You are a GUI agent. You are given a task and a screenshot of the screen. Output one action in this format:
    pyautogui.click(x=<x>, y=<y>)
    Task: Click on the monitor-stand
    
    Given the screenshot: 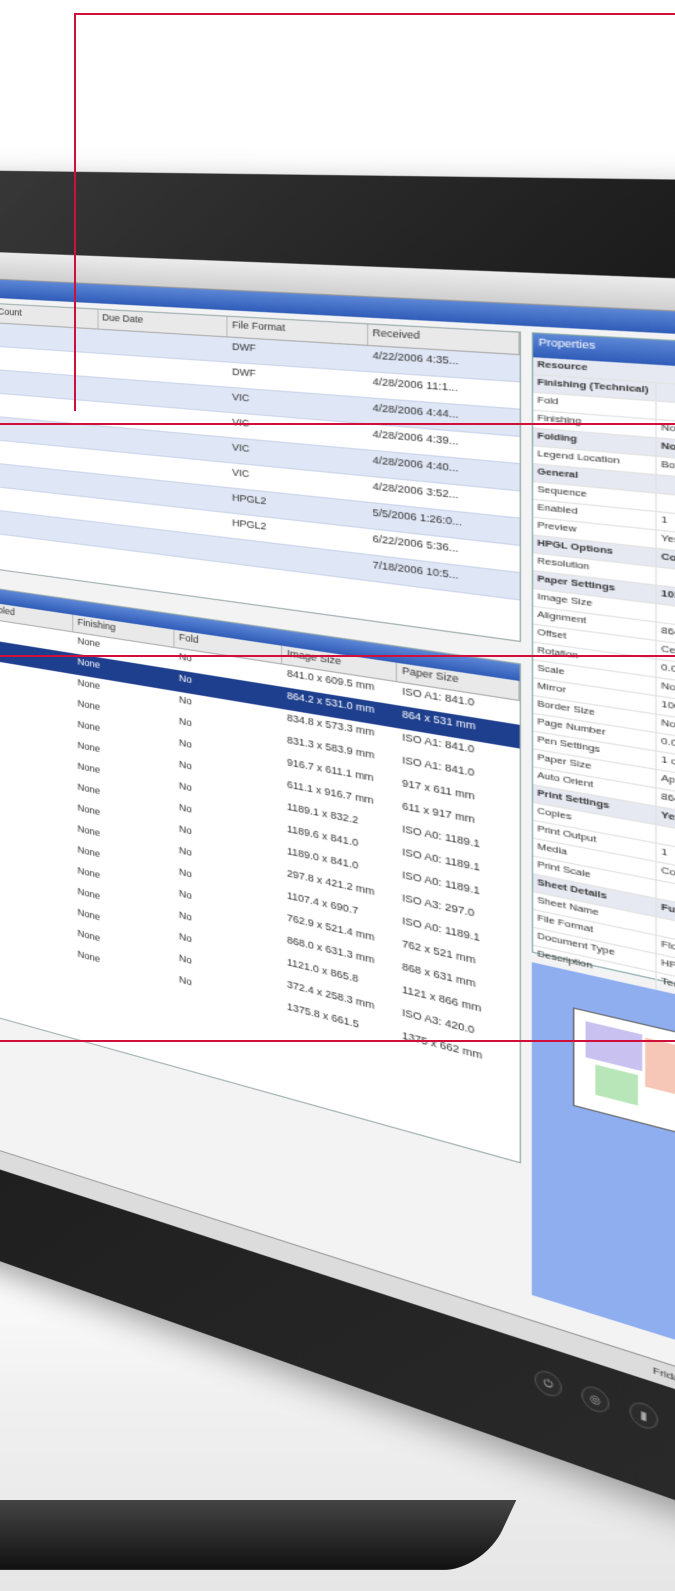 What is the action you would take?
    pyautogui.click(x=258, y=1535)
    